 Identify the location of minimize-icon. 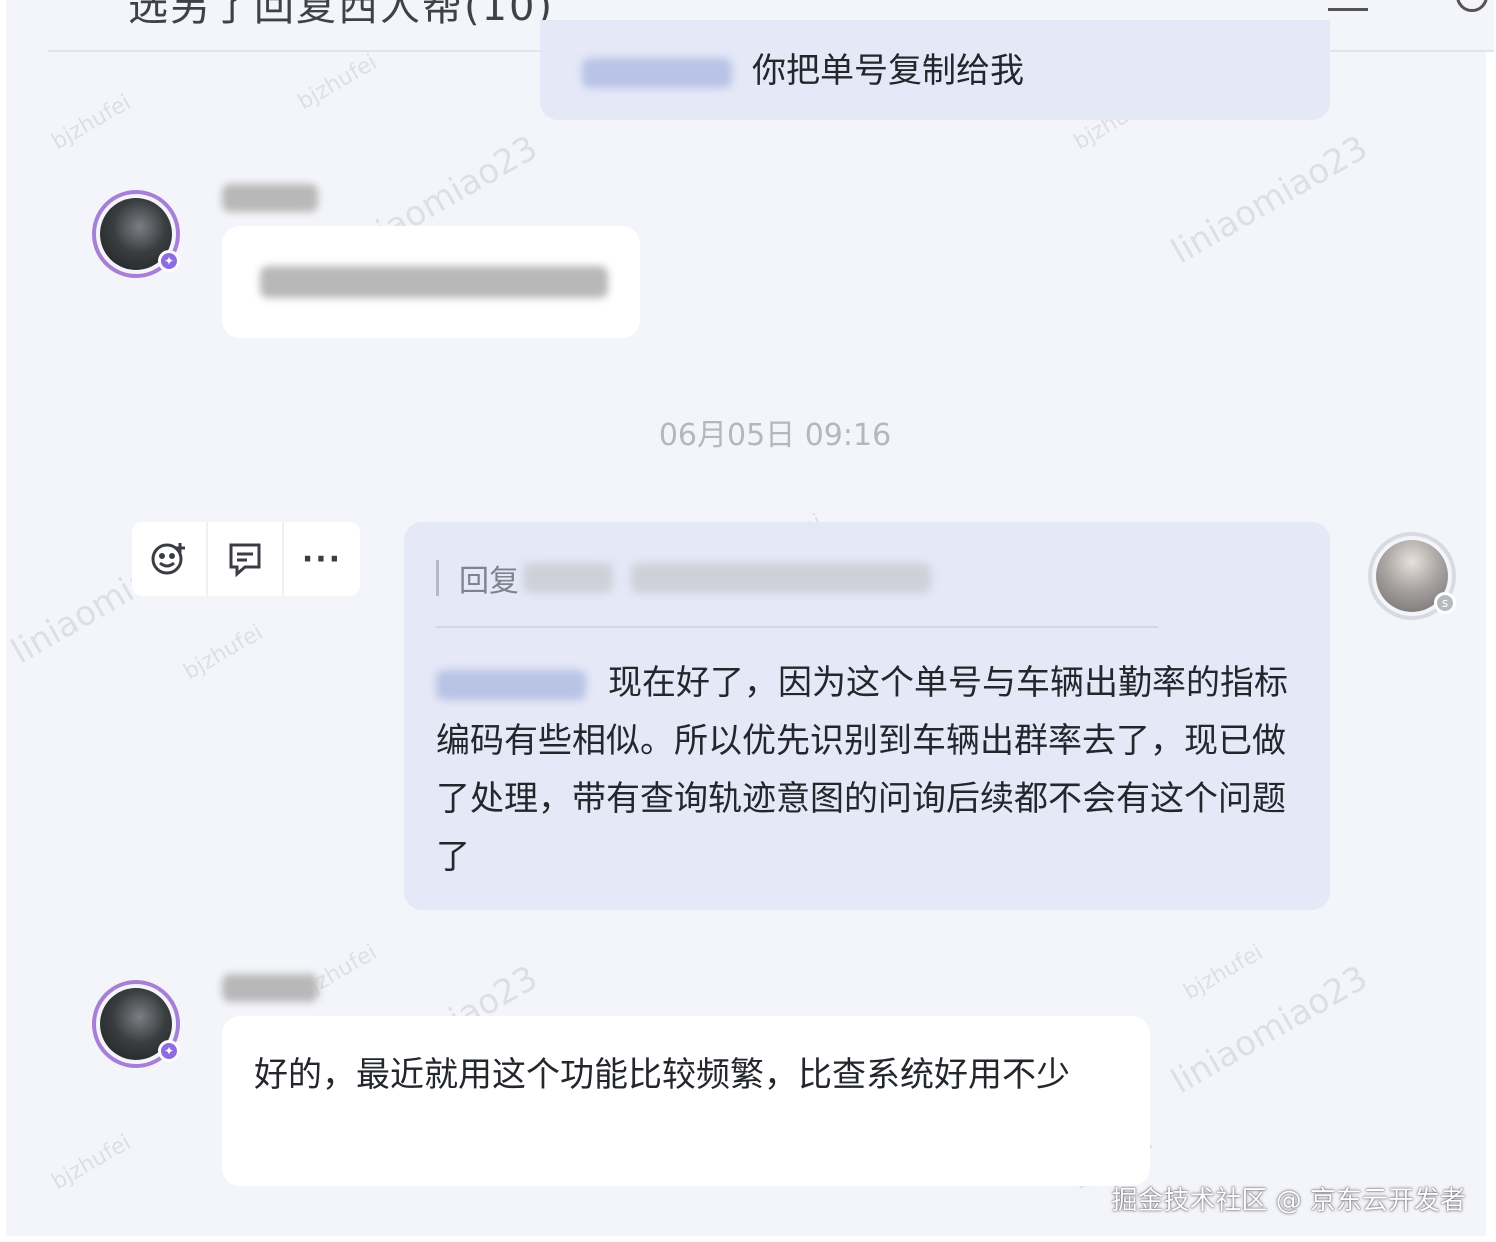
(1348, 5).